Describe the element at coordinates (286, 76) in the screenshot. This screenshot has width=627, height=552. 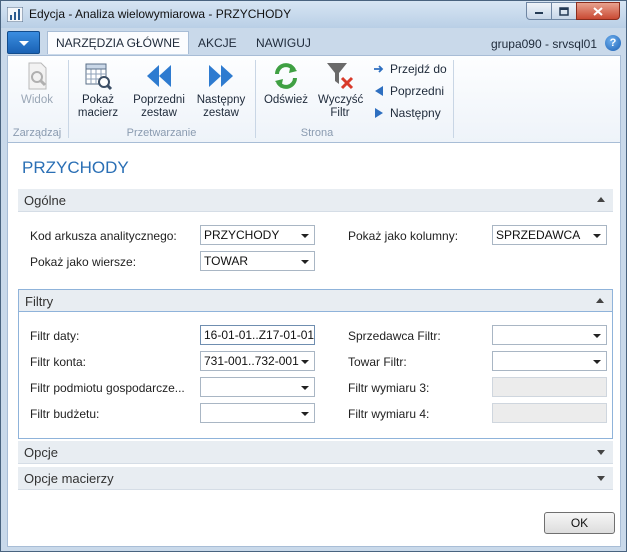
I see `refresh-icon` at that location.